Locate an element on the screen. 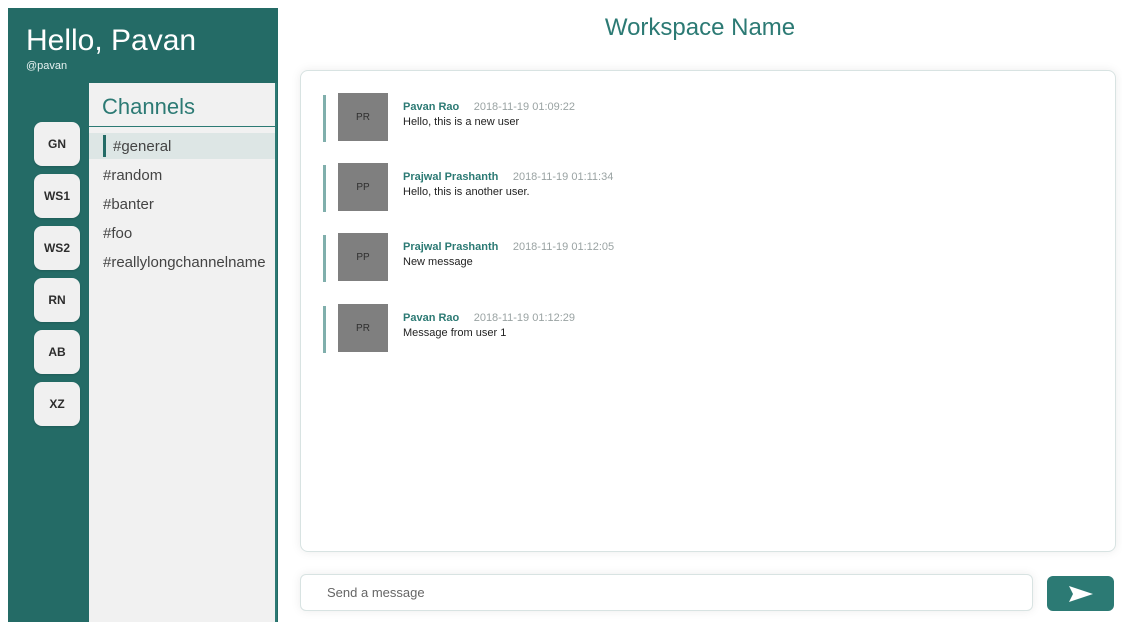 The width and height of the screenshot is (1122, 622). message-timestamp: 2018-11-19 01:09:22 is located at coordinates (524, 107).